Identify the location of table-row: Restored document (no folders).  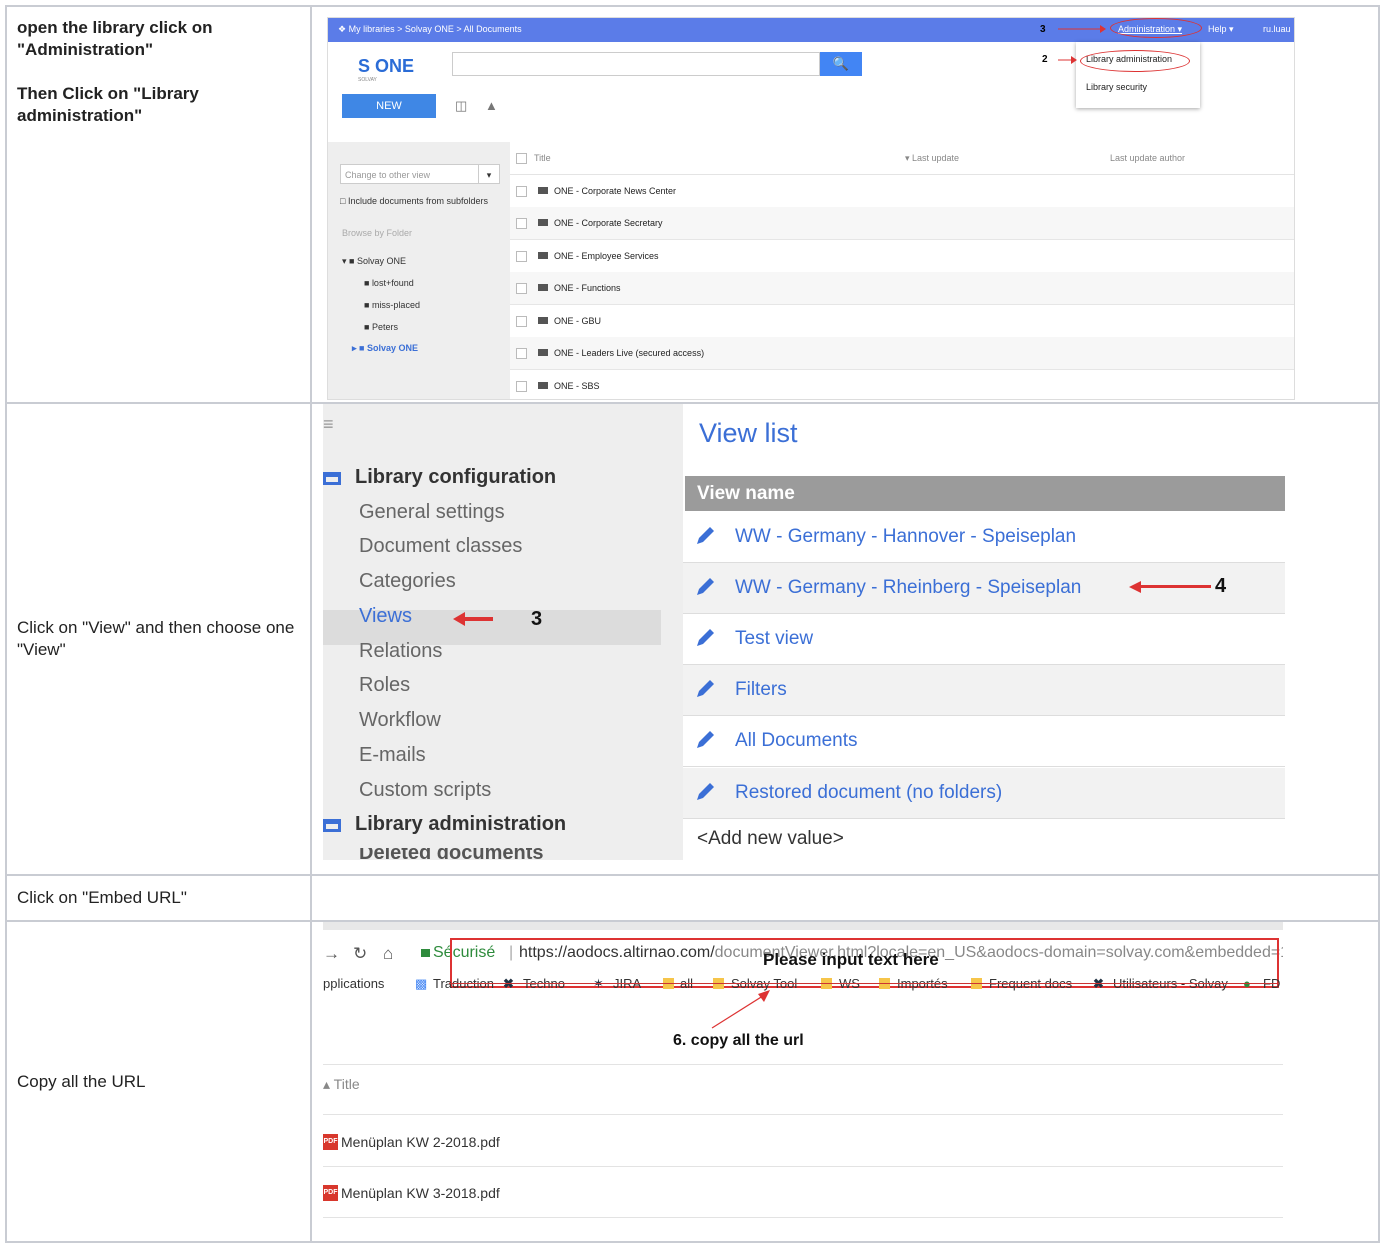
(984, 793).